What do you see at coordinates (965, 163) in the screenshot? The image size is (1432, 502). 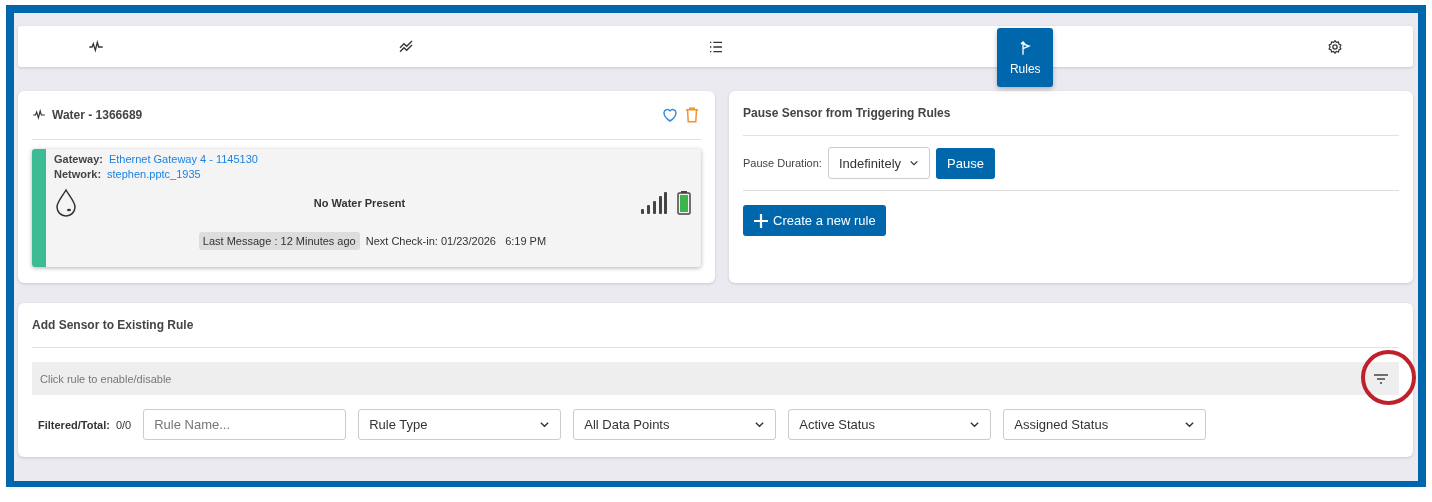 I see `pause-button: Pause` at bounding box center [965, 163].